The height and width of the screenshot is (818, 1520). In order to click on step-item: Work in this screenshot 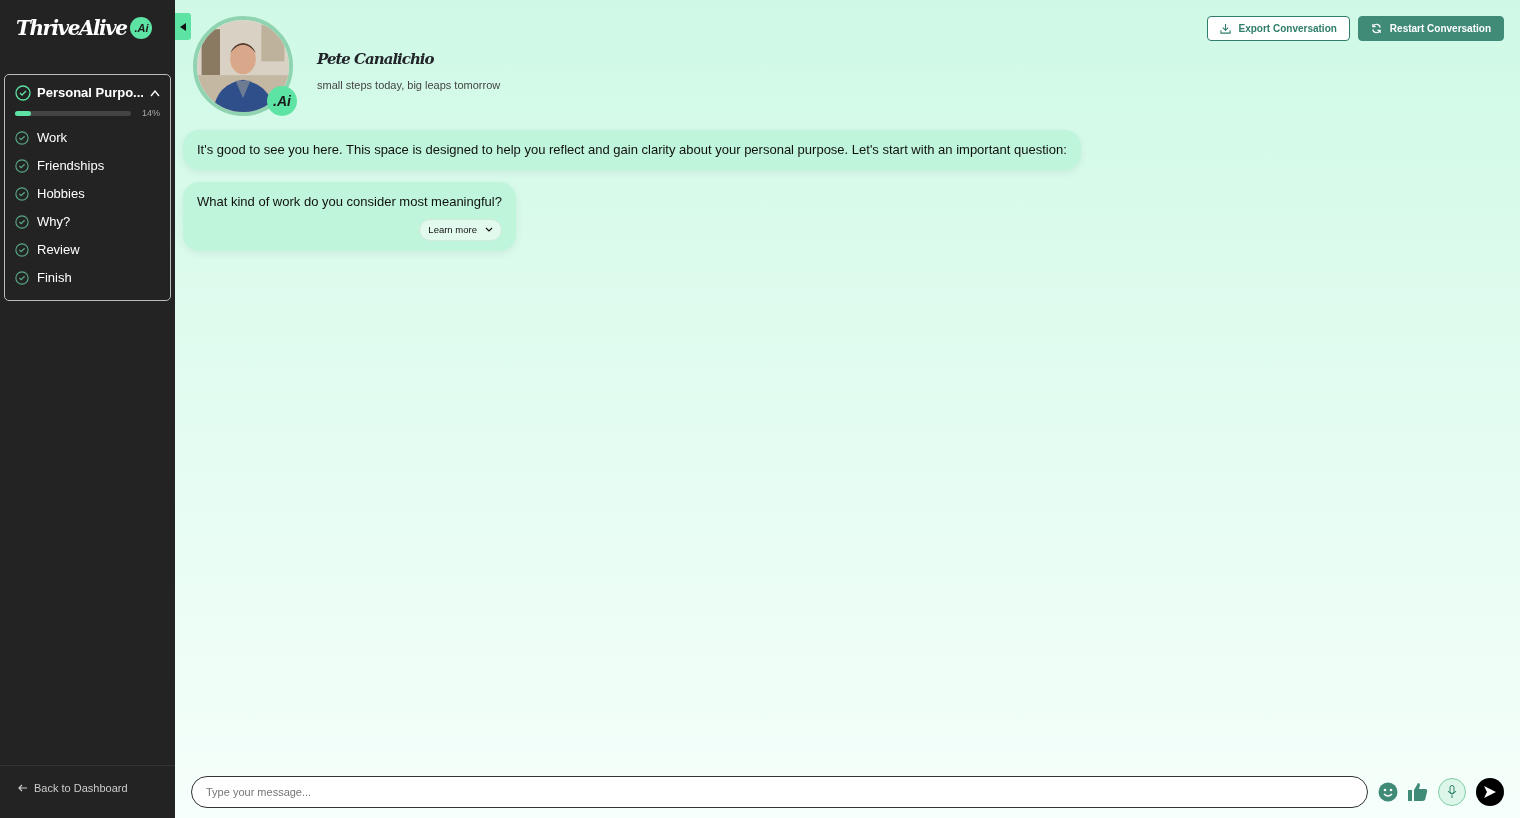, I will do `click(52, 138)`.